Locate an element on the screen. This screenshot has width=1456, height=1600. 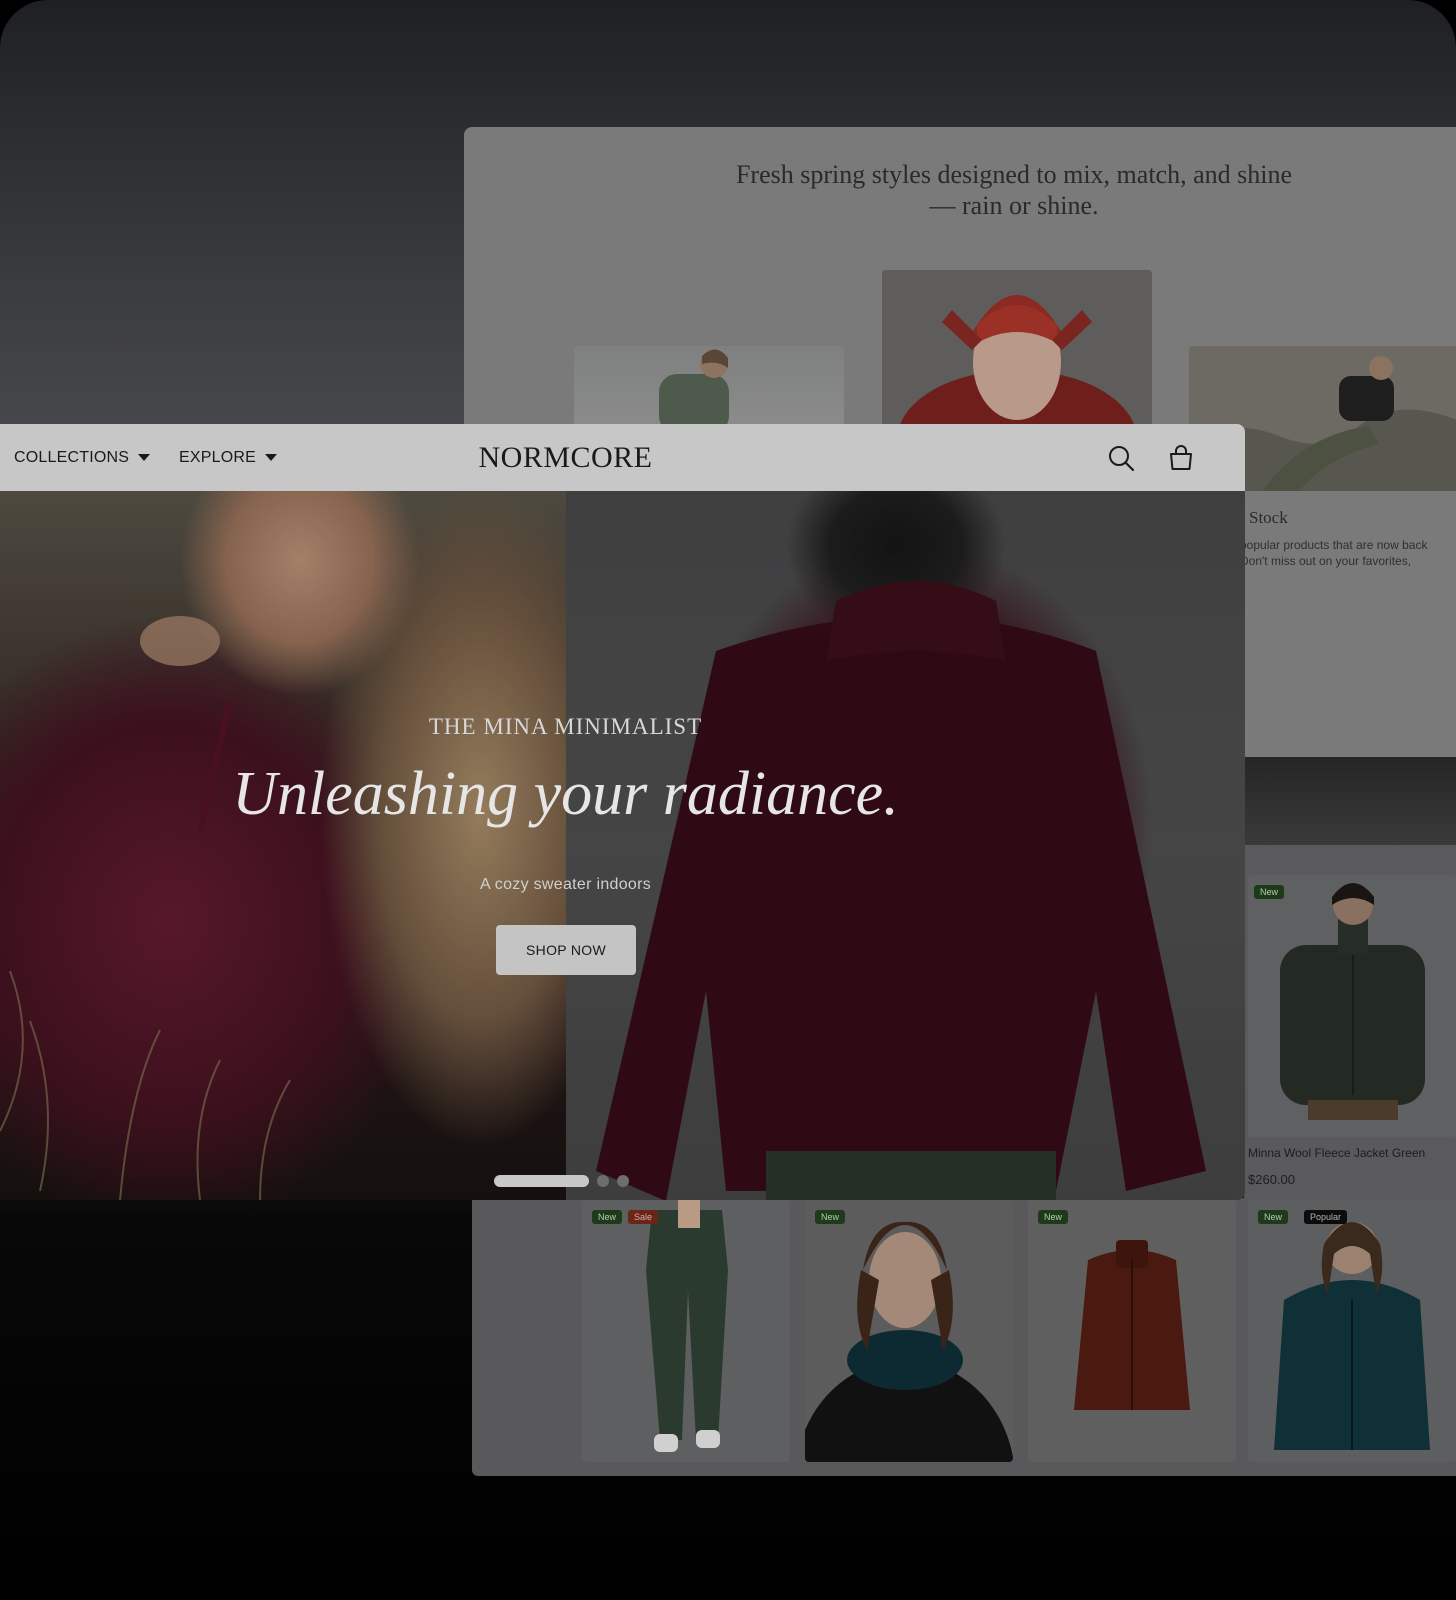
brand-logo: NORMCORE is located at coordinates (565, 457).